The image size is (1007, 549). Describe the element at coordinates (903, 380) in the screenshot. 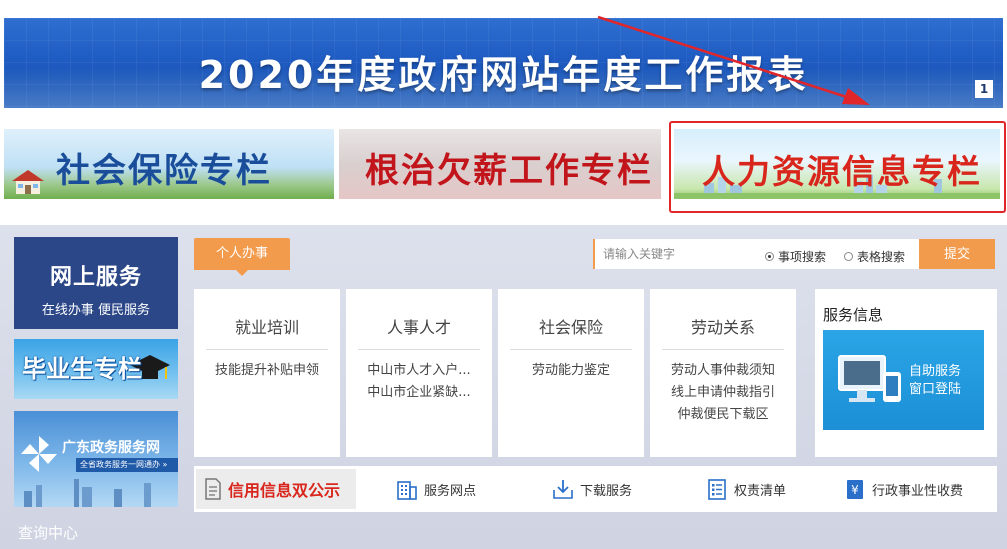

I see `self-service-login-button: 自助服务 窗口登陆` at that location.